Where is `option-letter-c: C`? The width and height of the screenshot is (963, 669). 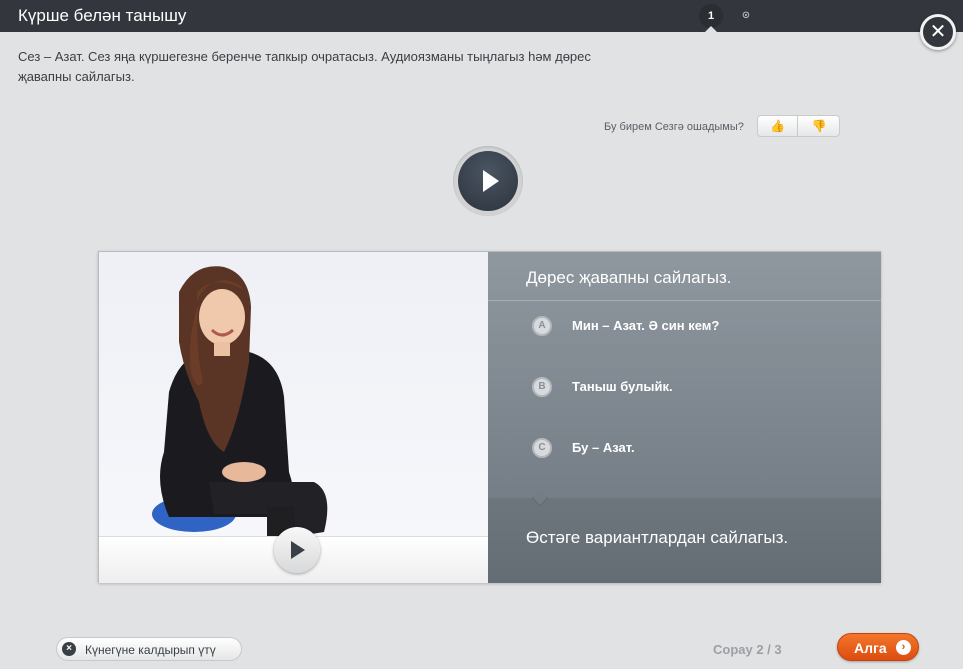
option-letter-c: C is located at coordinates (542, 448).